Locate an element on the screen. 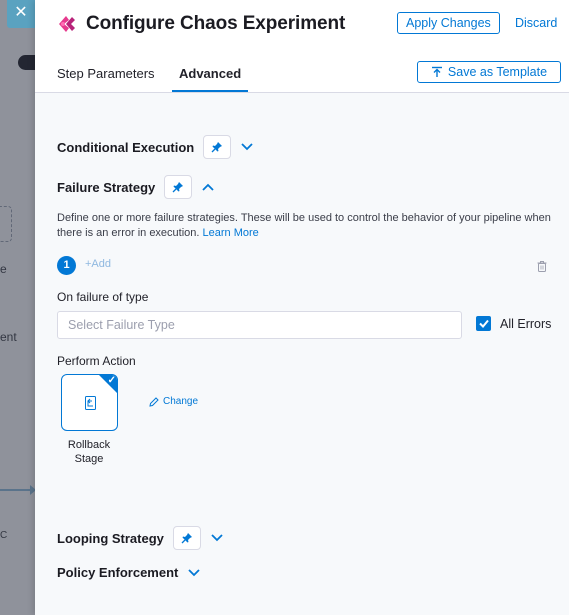 The image size is (569, 615). section-policy-enforcement: Policy Enforcement is located at coordinates (129, 572).